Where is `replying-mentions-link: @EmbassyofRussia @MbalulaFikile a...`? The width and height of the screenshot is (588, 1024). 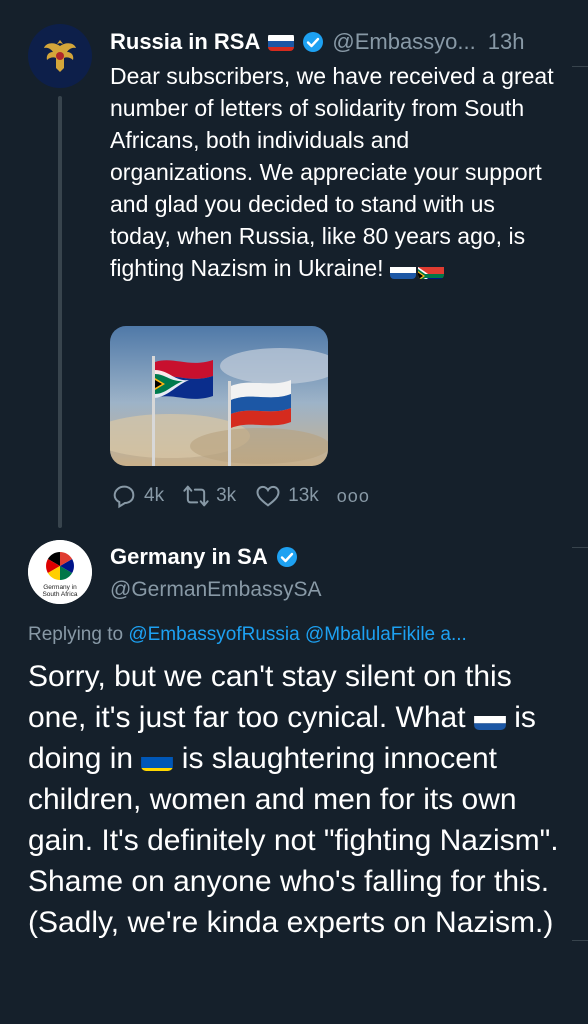
replying-mentions-link: @EmbassyofRussia @MbalulaFikile a... is located at coordinates (297, 634).